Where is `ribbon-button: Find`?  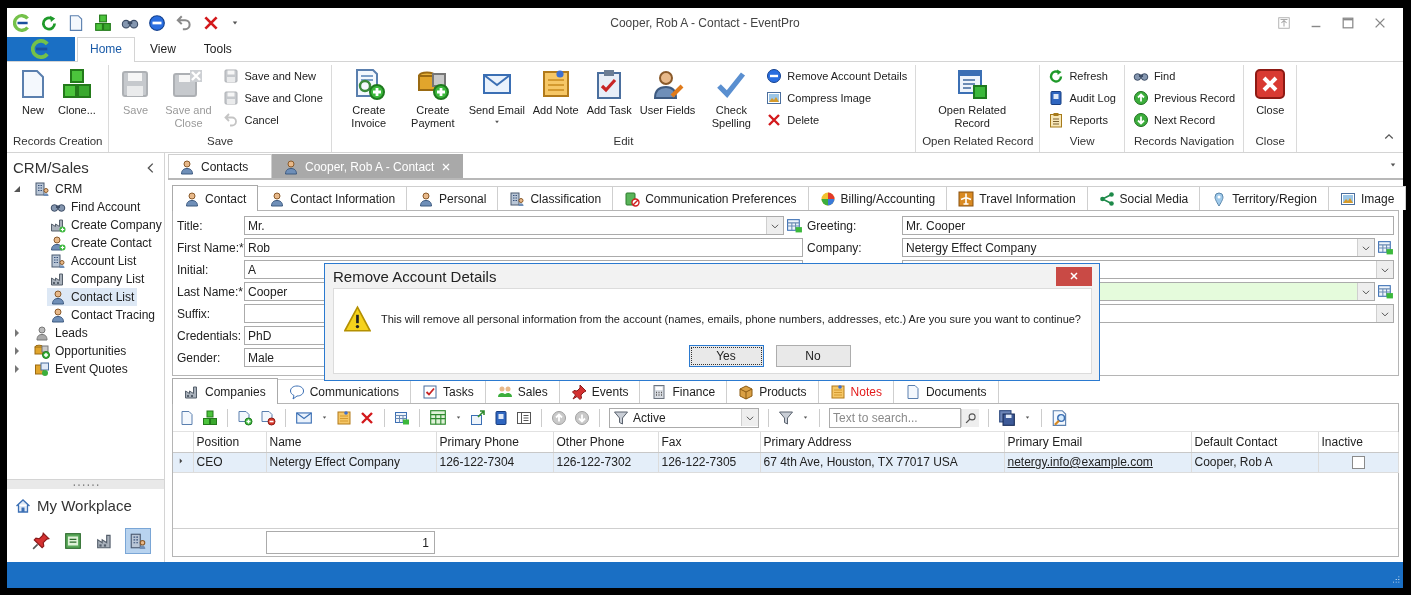
ribbon-button: Find is located at coordinates (1184, 76).